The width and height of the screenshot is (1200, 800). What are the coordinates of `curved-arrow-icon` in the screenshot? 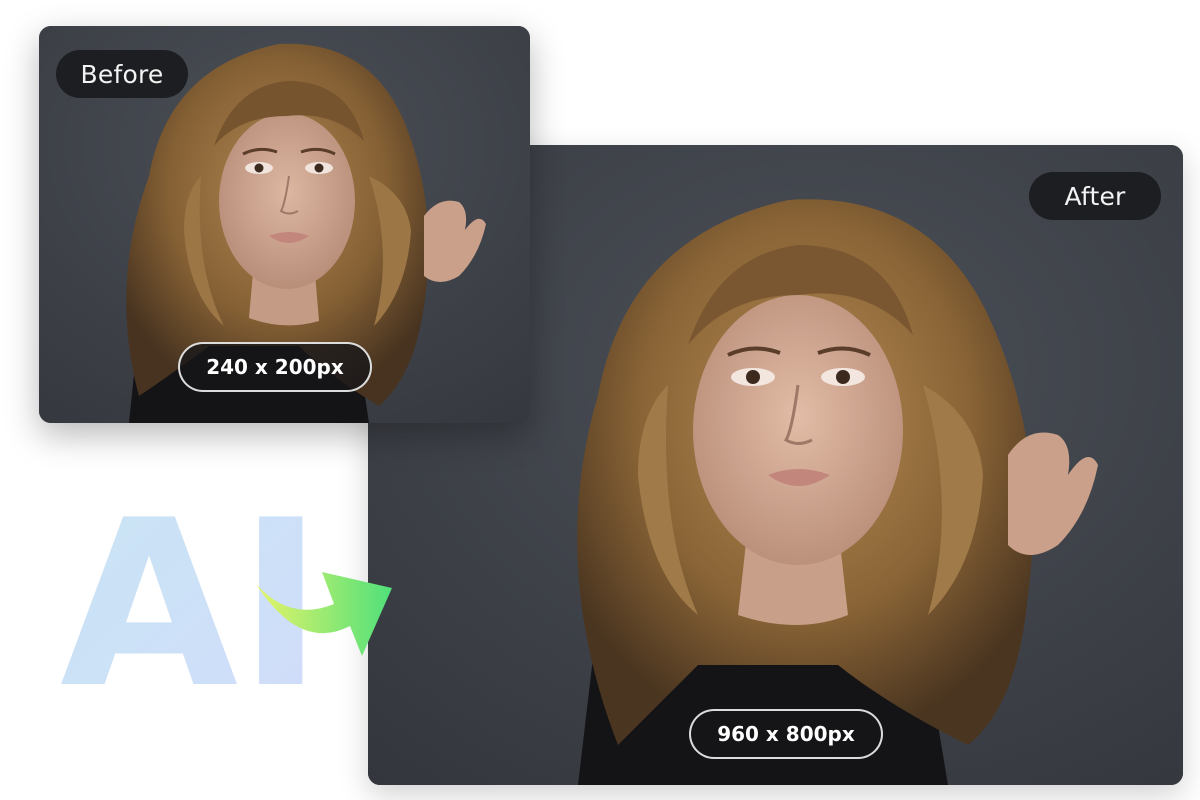 It's located at (324, 610).